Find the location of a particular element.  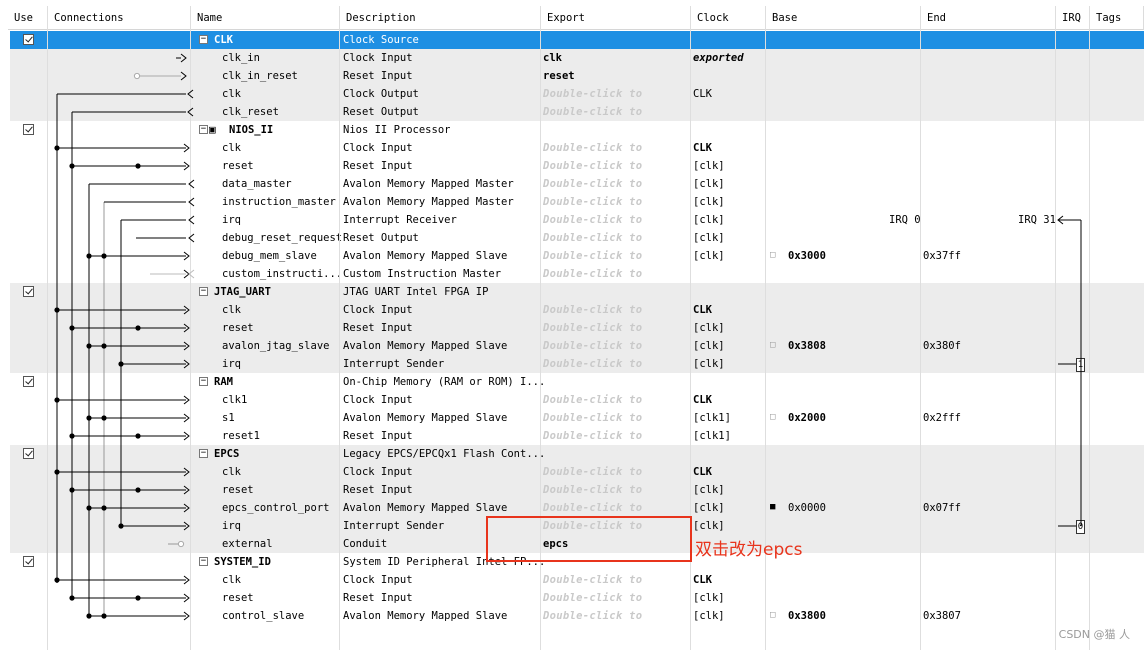

annotation-highlight-box is located at coordinates (589, 539).